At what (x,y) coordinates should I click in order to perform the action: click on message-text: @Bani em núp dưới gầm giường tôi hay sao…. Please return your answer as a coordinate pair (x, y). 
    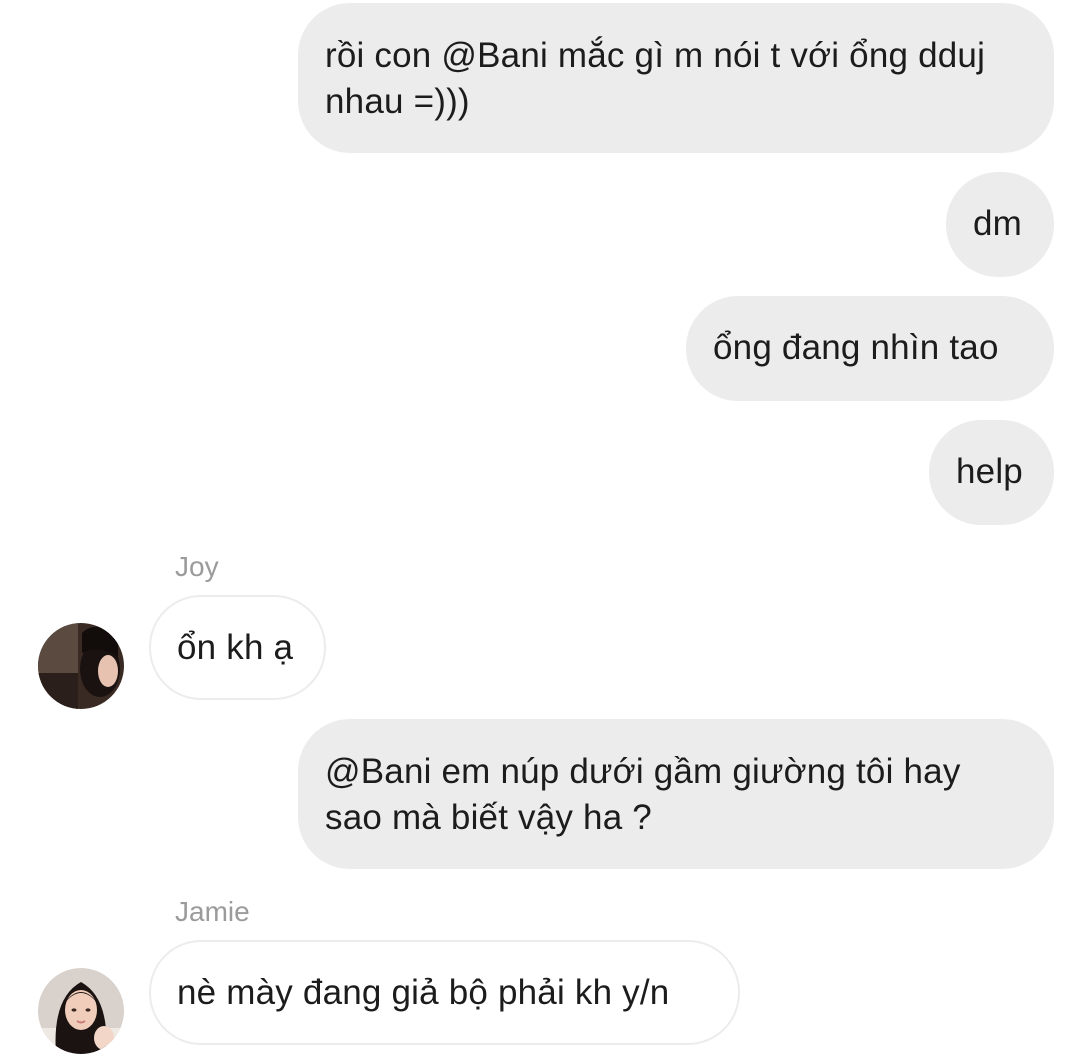
    Looking at the image, I should click on (643, 794).